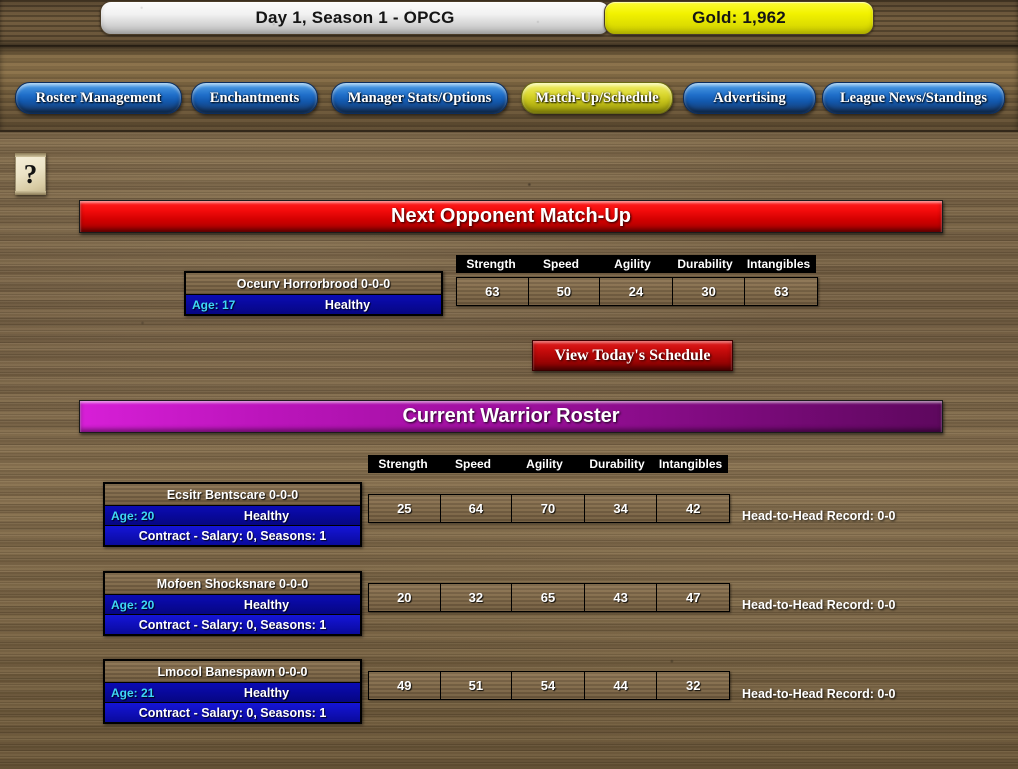 The width and height of the screenshot is (1018, 769). What do you see at coordinates (405, 597) in the screenshot?
I see `roster-stat-strength: 20` at bounding box center [405, 597].